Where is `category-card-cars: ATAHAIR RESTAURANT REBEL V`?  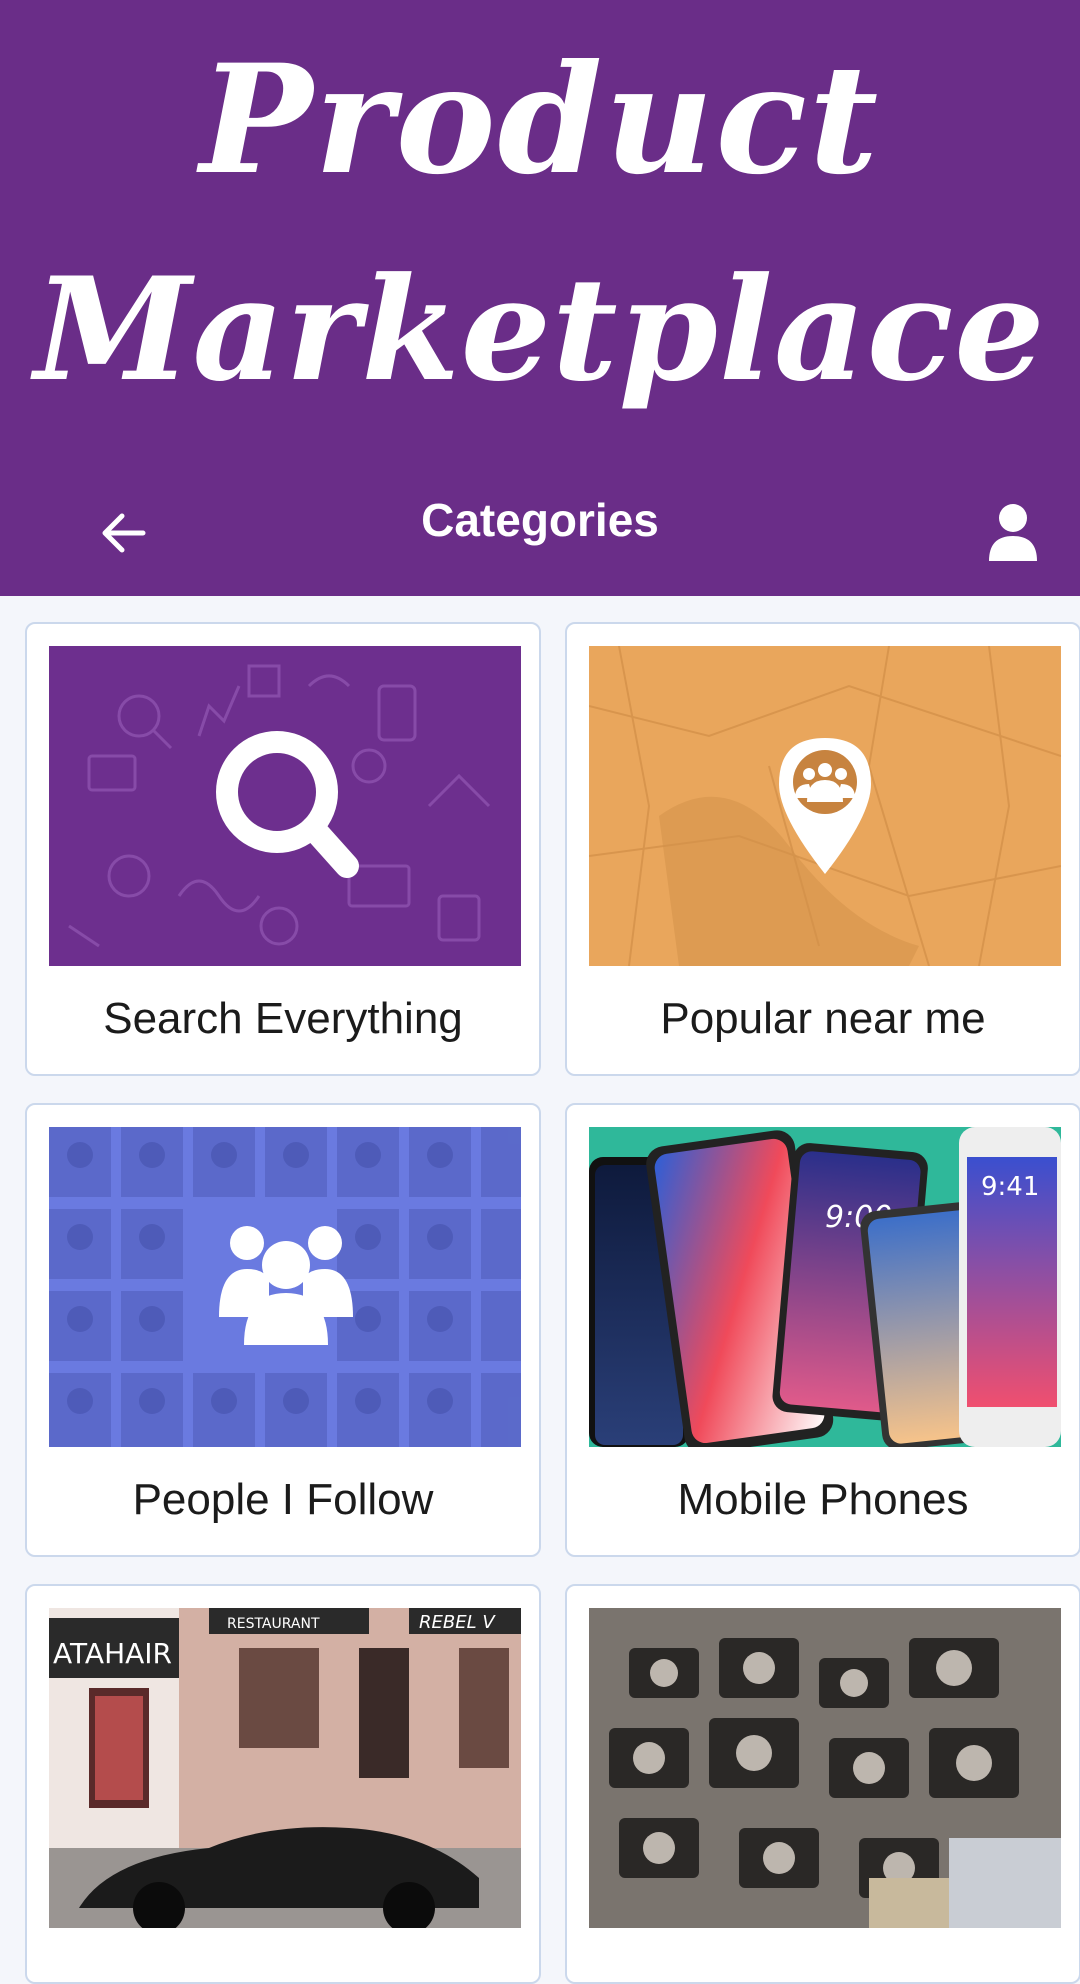 category-card-cars: ATAHAIR RESTAURANT REBEL V is located at coordinates (283, 1784).